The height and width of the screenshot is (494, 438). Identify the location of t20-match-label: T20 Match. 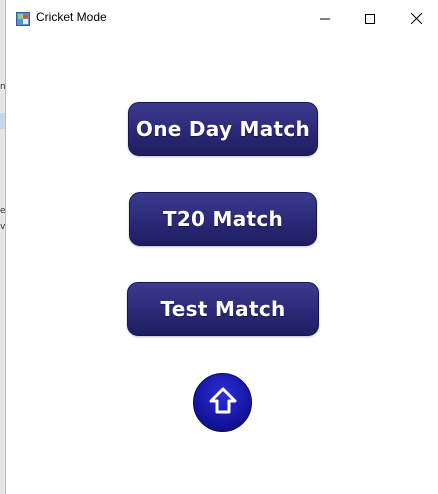
(223, 219).